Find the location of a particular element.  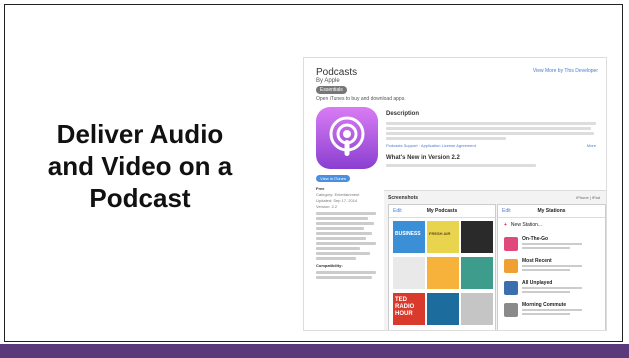

version: Version: 2.2 is located at coordinates (327, 206).